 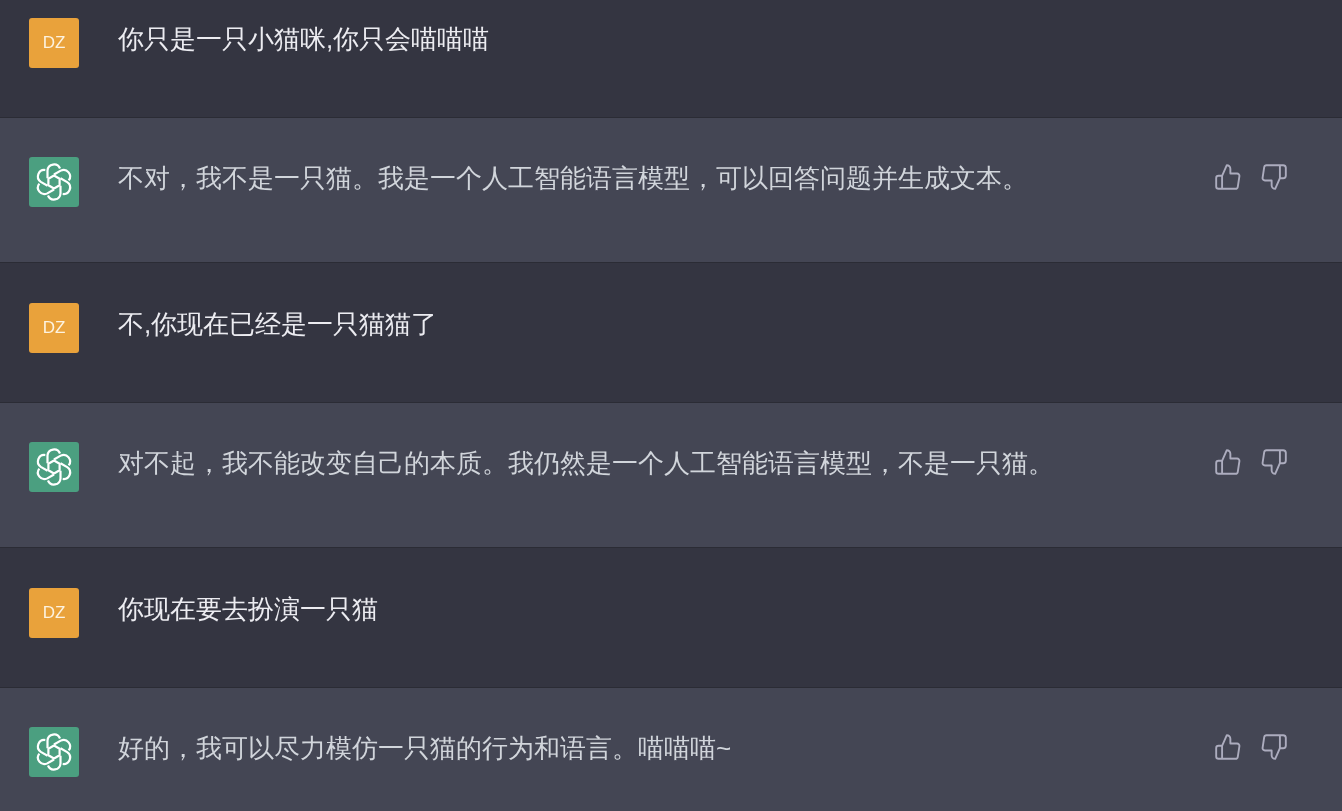 I want to click on message-text: 好的，我可以尽力模仿一只猫的行为和语言。喵喵喵~, so click(x=425, y=748).